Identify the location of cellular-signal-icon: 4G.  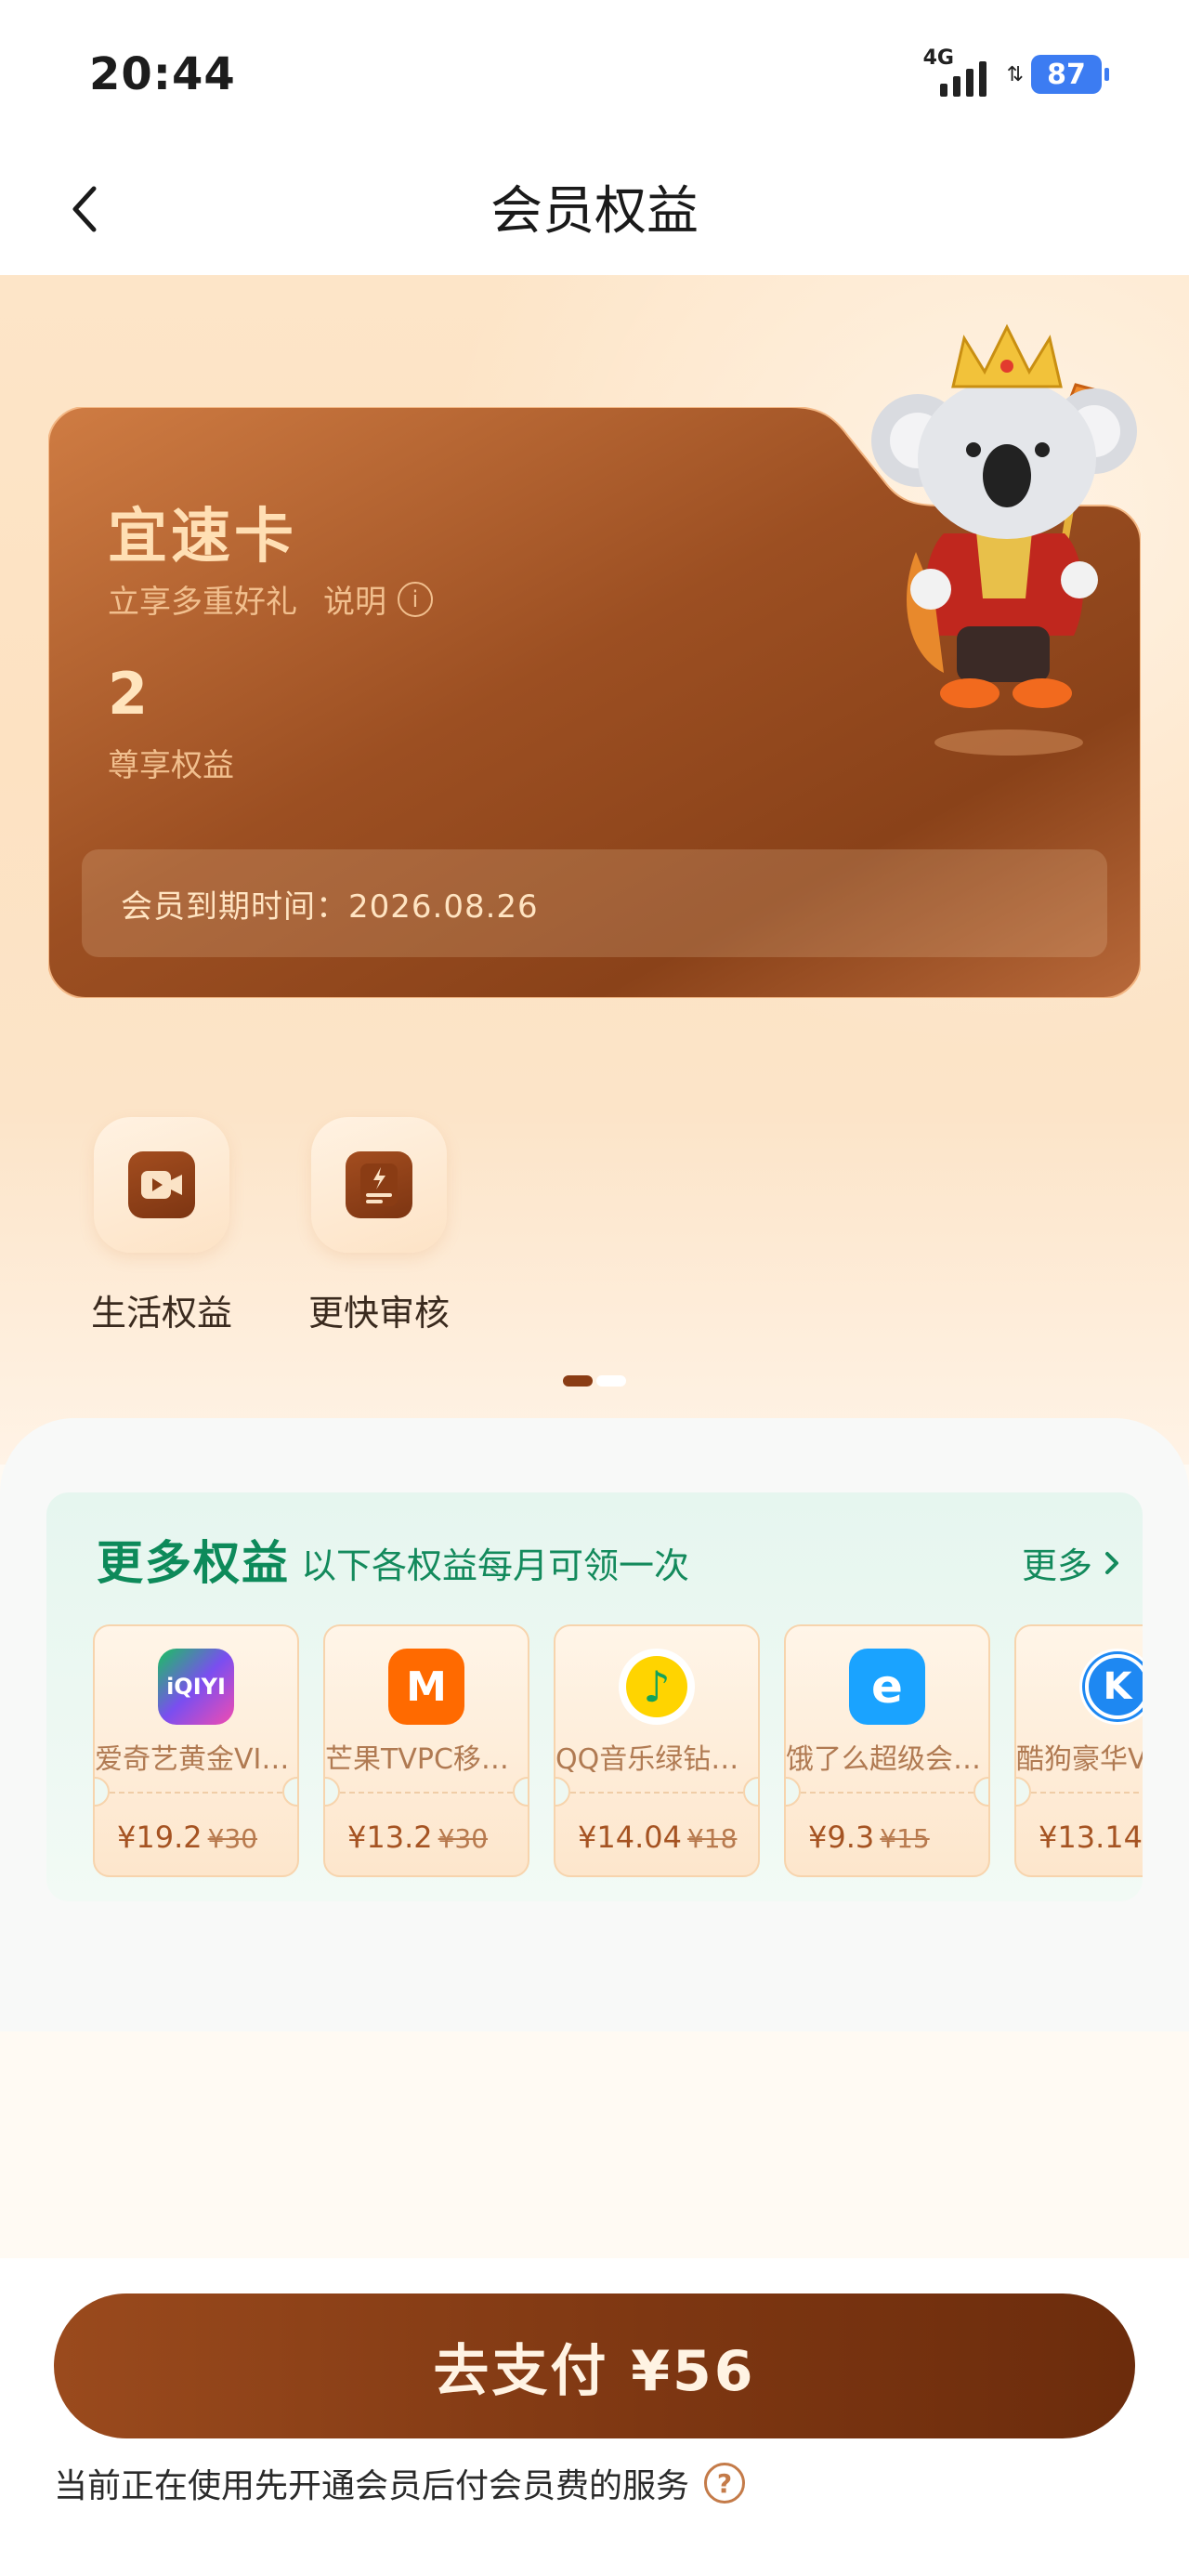
(957, 72).